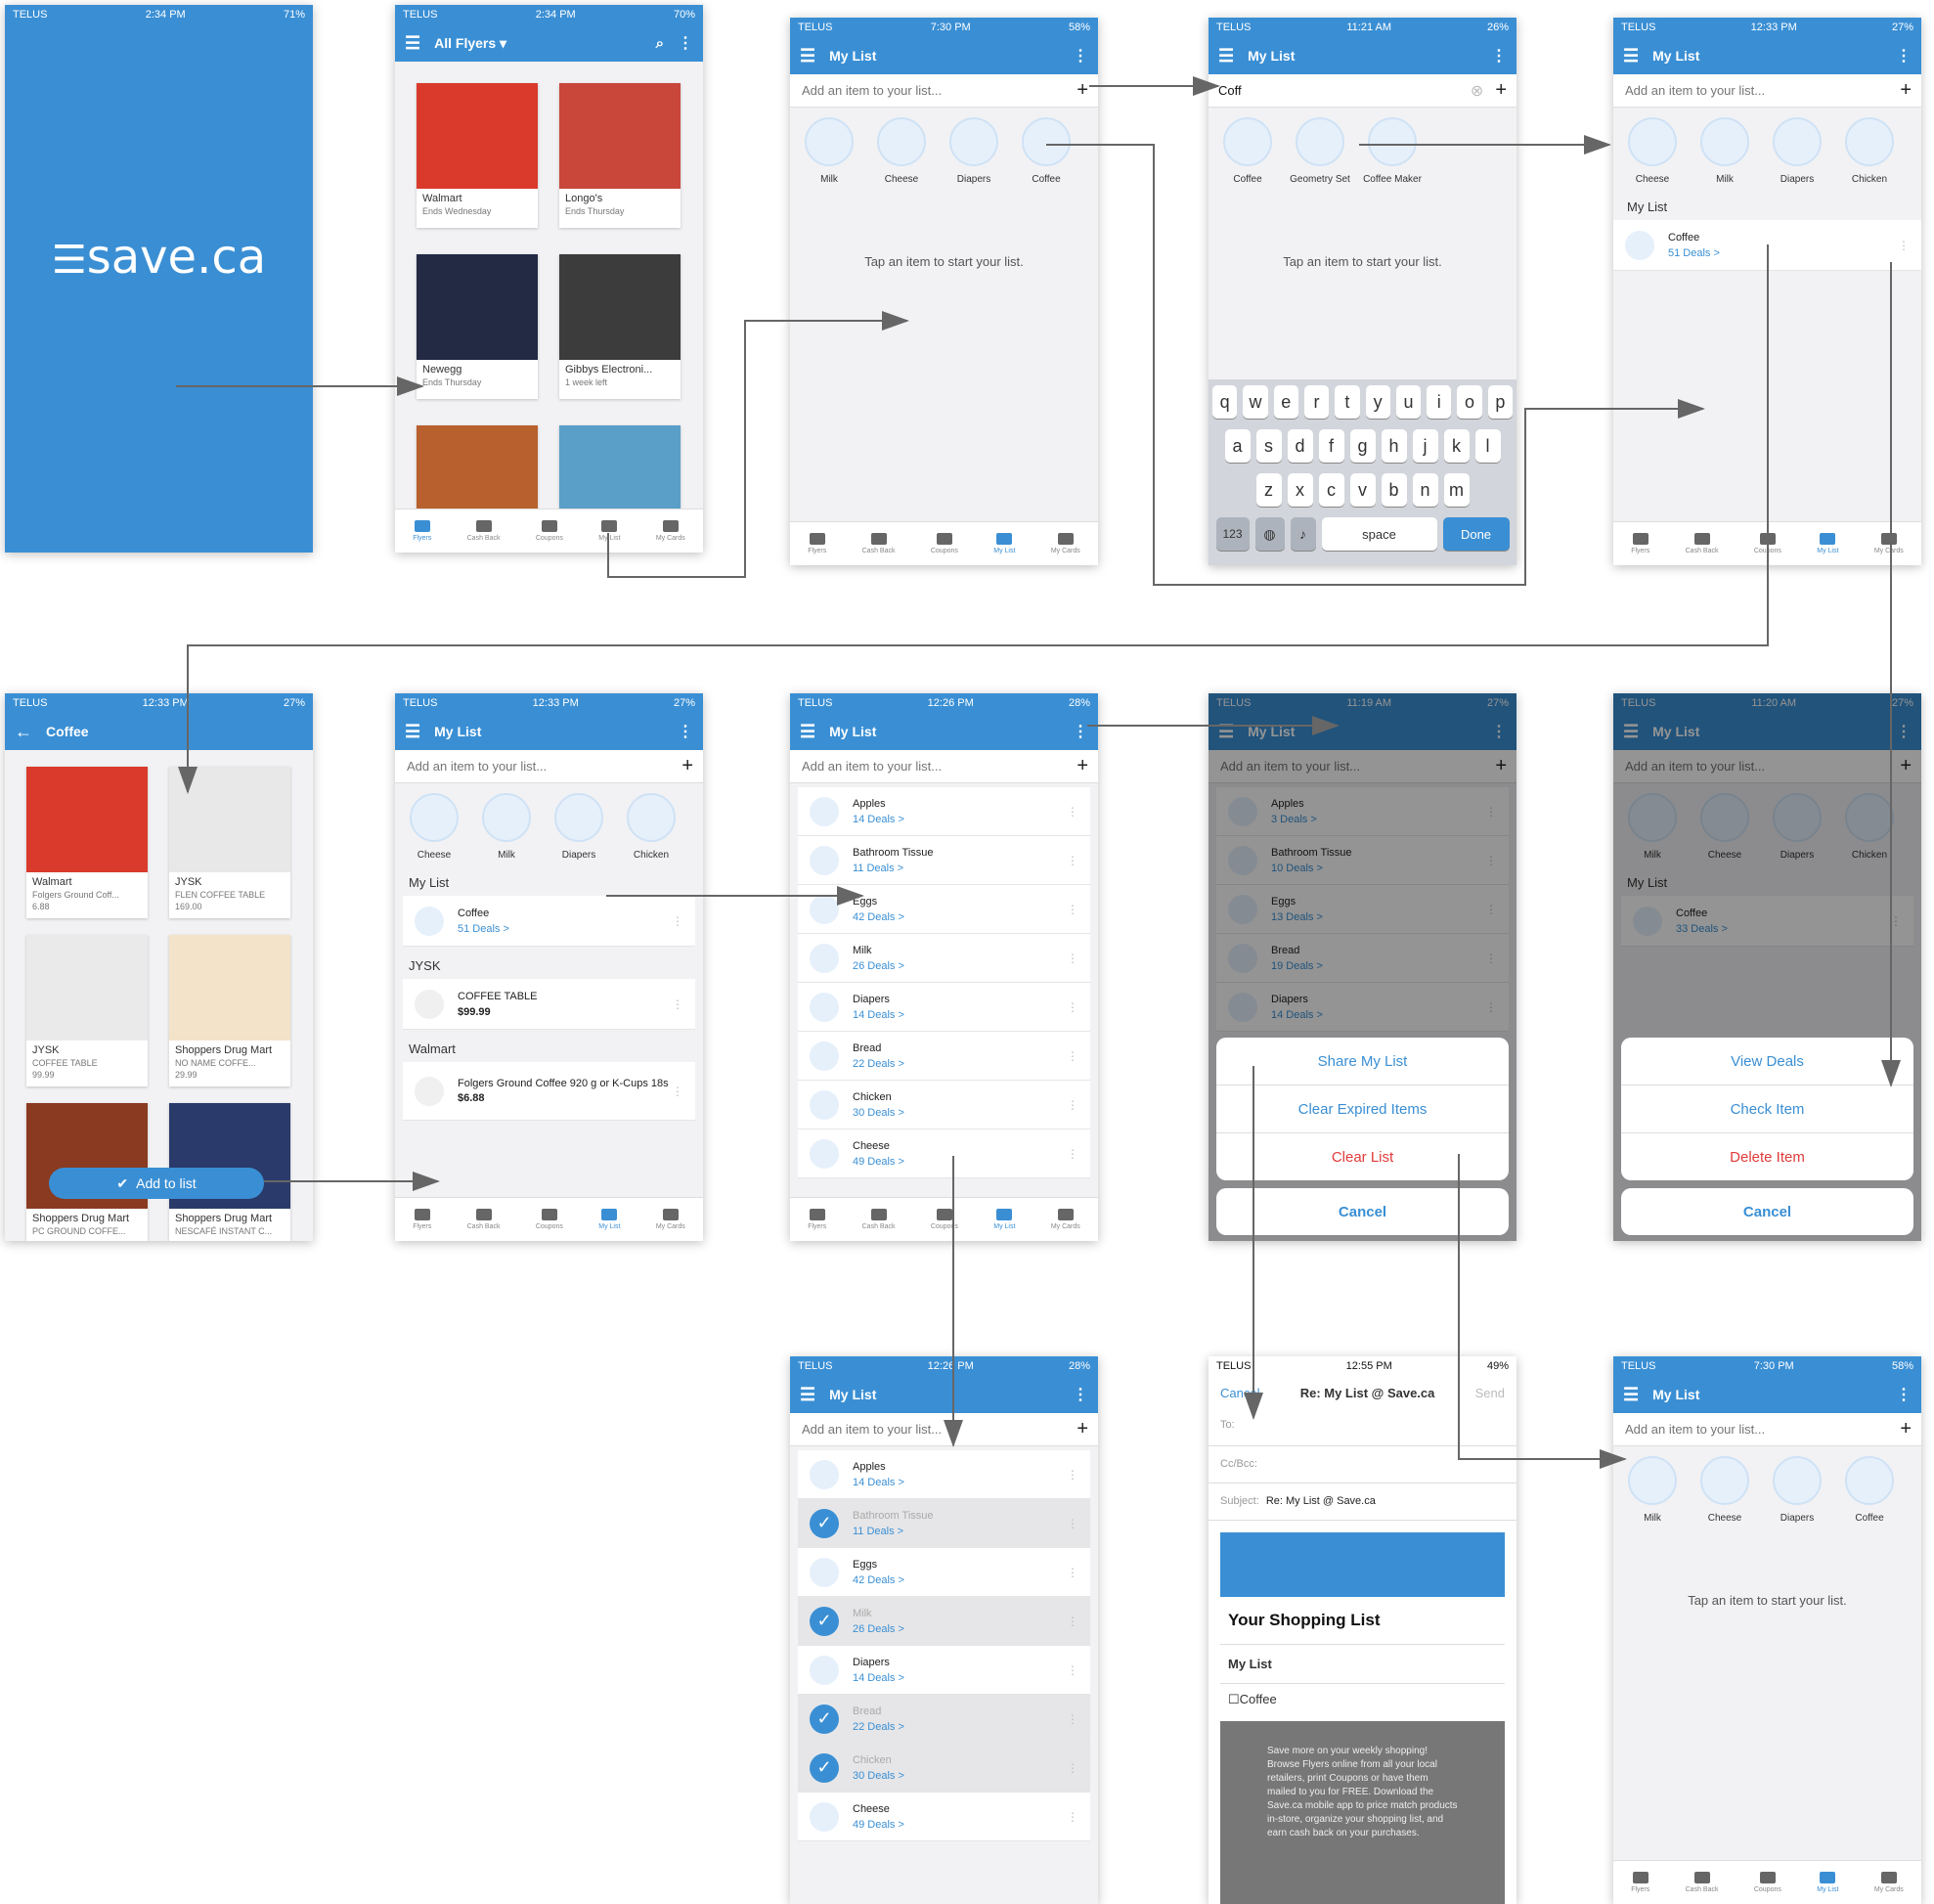 This screenshot has width=1934, height=1904. Describe the element at coordinates (477, 326) in the screenshot. I see `flyer-card-newegg: Newegg Ends Thursday` at that location.